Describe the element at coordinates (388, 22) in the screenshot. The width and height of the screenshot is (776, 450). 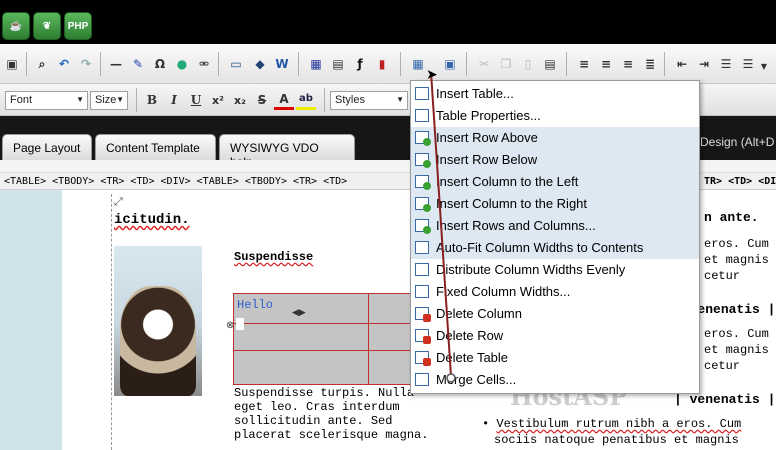
I see `top-bar: ☕ ❦ PHP` at that location.